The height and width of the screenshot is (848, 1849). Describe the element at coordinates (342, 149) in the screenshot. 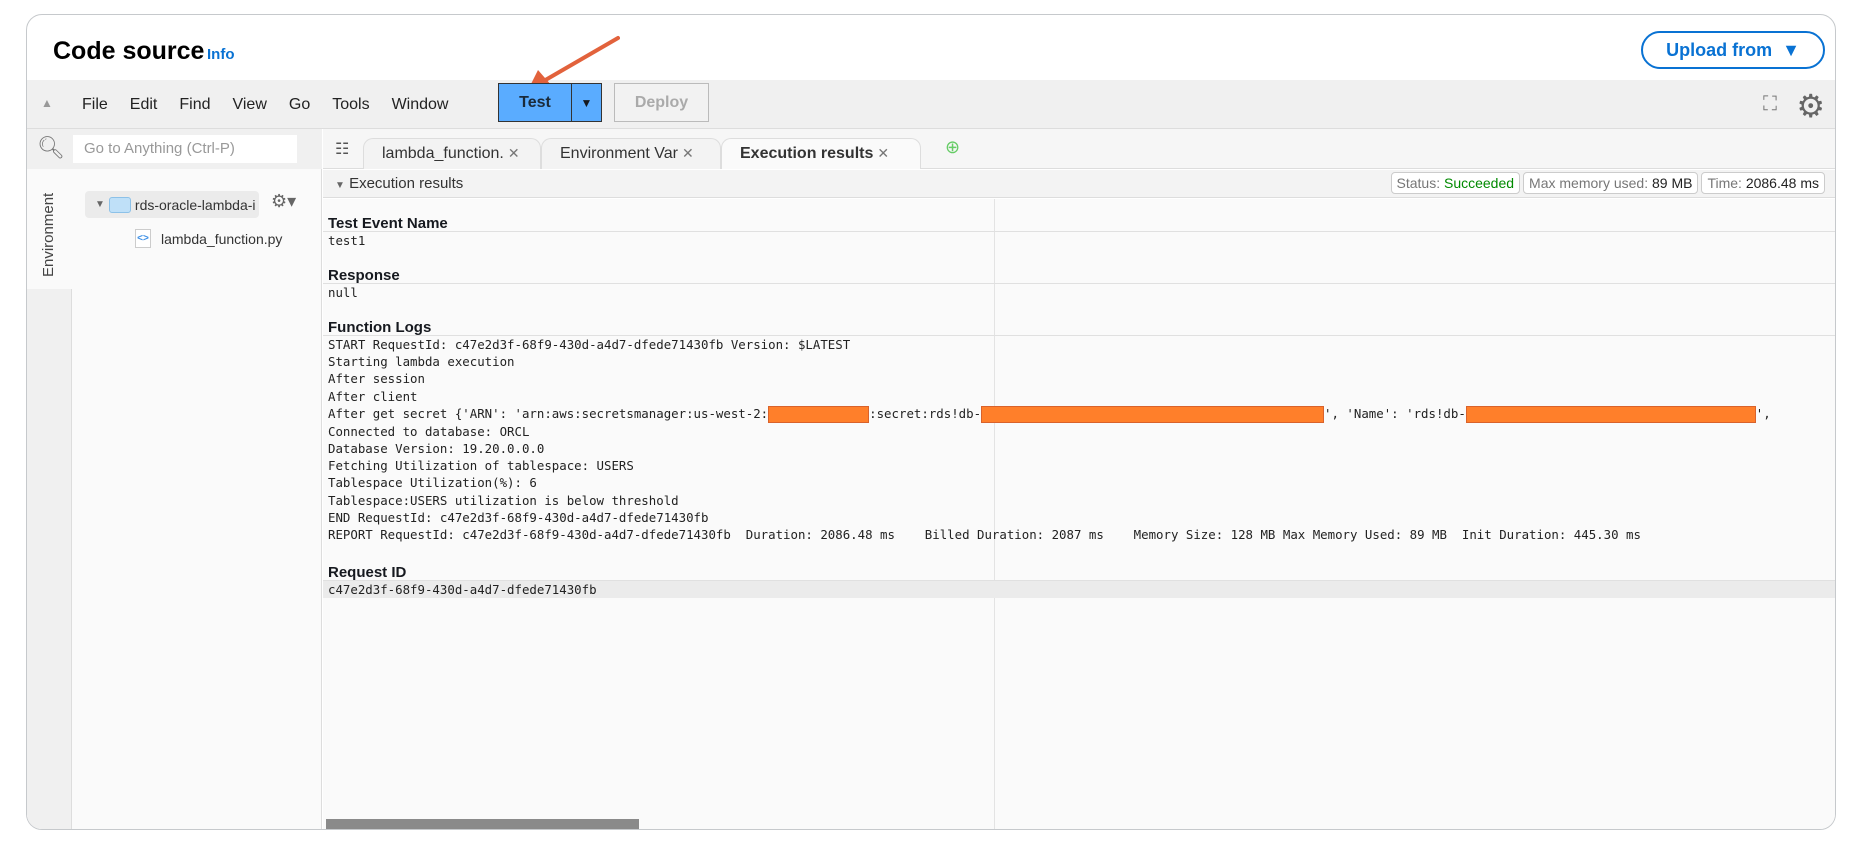

I see `tab-list-icon: ☷` at that location.